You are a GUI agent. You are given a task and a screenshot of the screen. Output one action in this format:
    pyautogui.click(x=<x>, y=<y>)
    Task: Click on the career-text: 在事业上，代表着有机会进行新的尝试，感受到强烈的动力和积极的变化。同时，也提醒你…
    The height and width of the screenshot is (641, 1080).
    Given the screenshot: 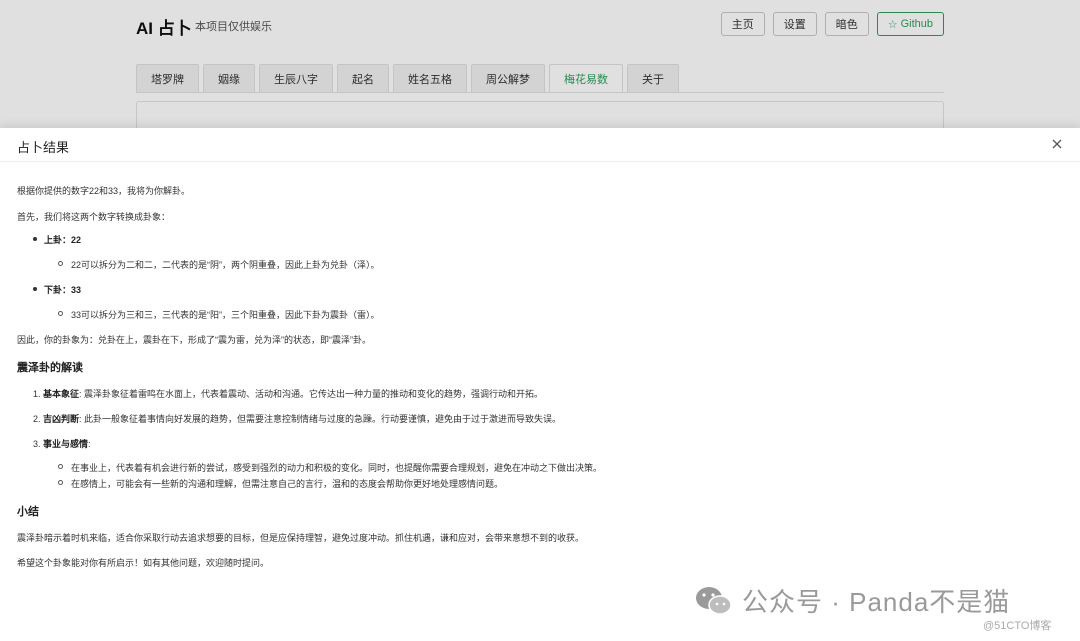 What is the action you would take?
    pyautogui.click(x=337, y=468)
    